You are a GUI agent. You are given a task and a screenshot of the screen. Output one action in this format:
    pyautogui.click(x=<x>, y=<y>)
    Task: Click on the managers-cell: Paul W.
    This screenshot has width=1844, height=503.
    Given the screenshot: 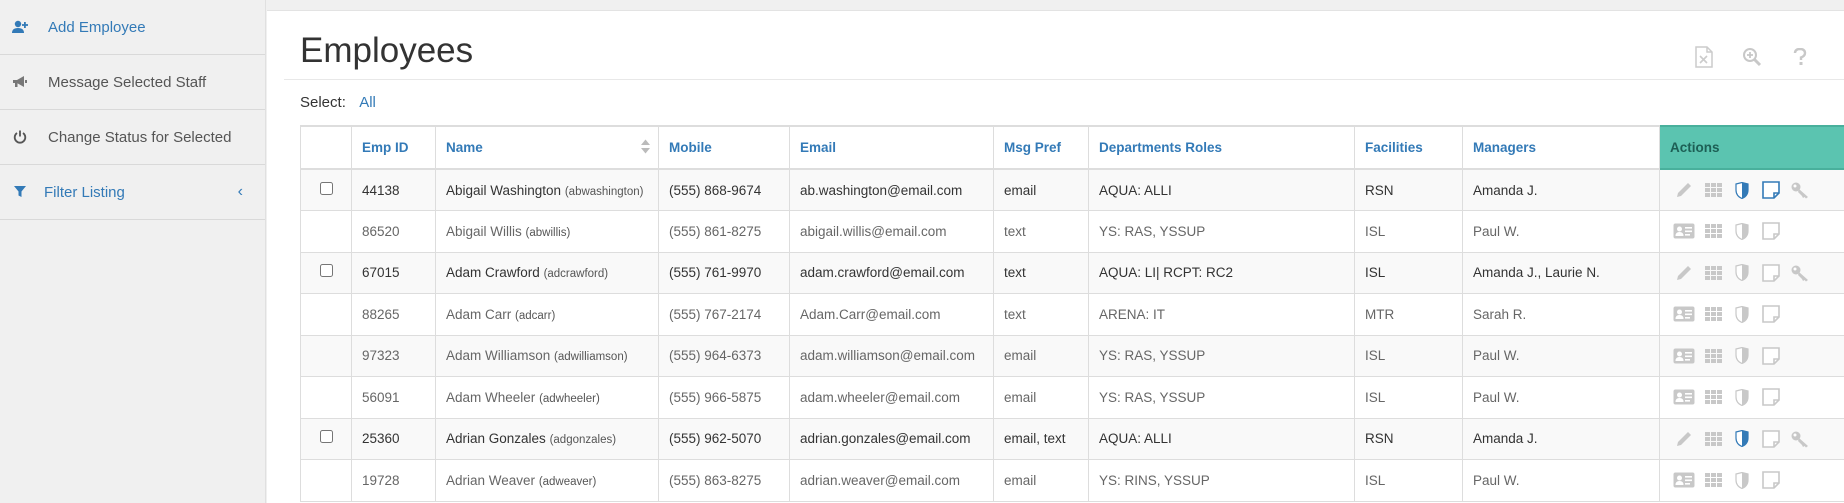 What is the action you would take?
    pyautogui.click(x=1561, y=480)
    